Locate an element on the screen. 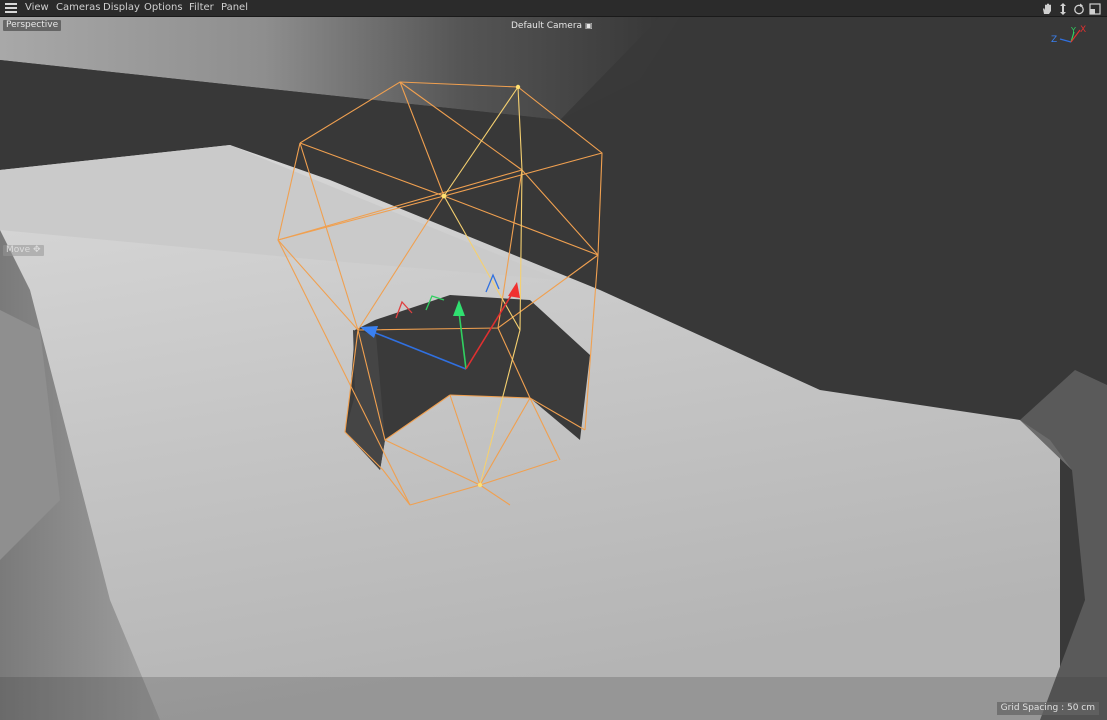  axis-z-label: Z is located at coordinates (1054, 40).